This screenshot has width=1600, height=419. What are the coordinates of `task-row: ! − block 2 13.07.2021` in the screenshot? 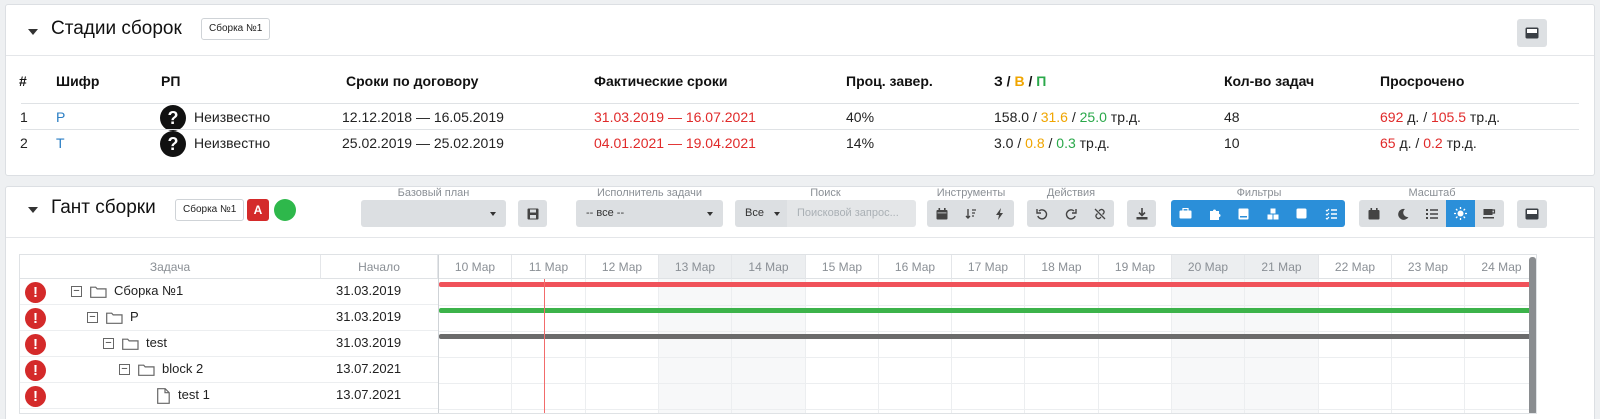 It's located at (229, 370).